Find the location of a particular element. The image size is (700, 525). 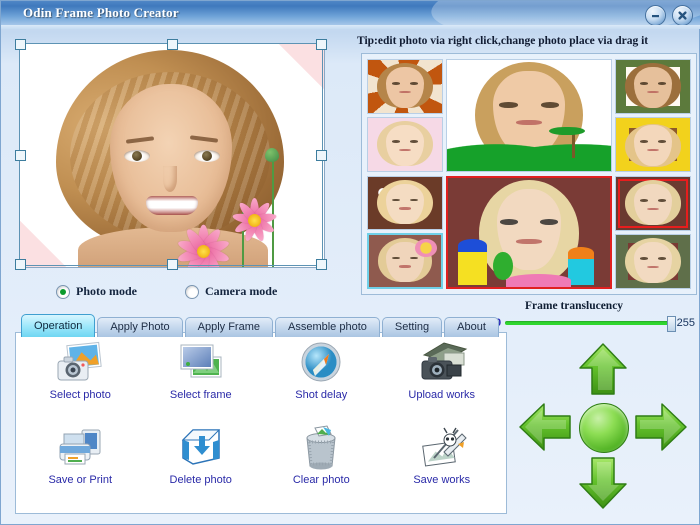

portrait-nose is located at coordinates (170, 179).